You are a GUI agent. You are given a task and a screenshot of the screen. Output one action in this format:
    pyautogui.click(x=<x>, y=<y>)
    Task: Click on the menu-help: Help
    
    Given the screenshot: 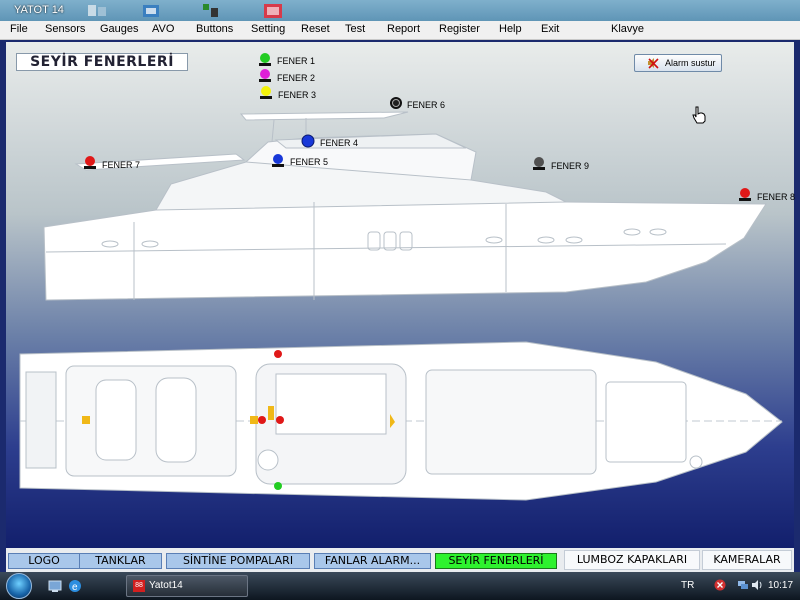 What is the action you would take?
    pyautogui.click(x=510, y=29)
    